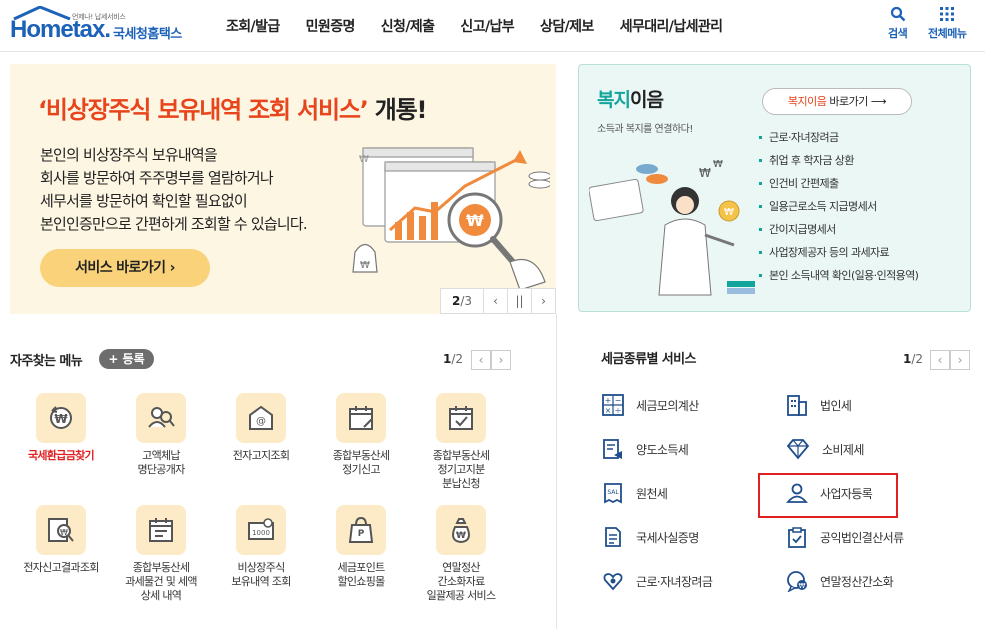 The image size is (985, 629). Describe the element at coordinates (645, 449) in the screenshot. I see `tax-item-transfer-income: 양도소득세` at that location.